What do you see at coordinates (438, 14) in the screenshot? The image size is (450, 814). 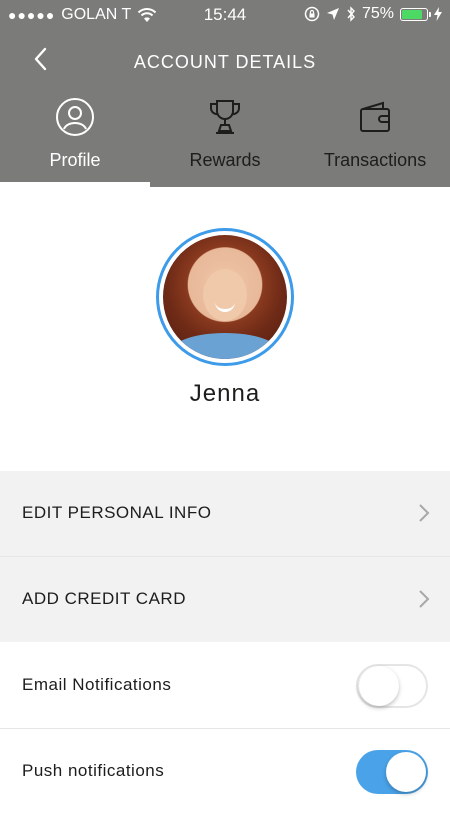 I see `charging-icon` at bounding box center [438, 14].